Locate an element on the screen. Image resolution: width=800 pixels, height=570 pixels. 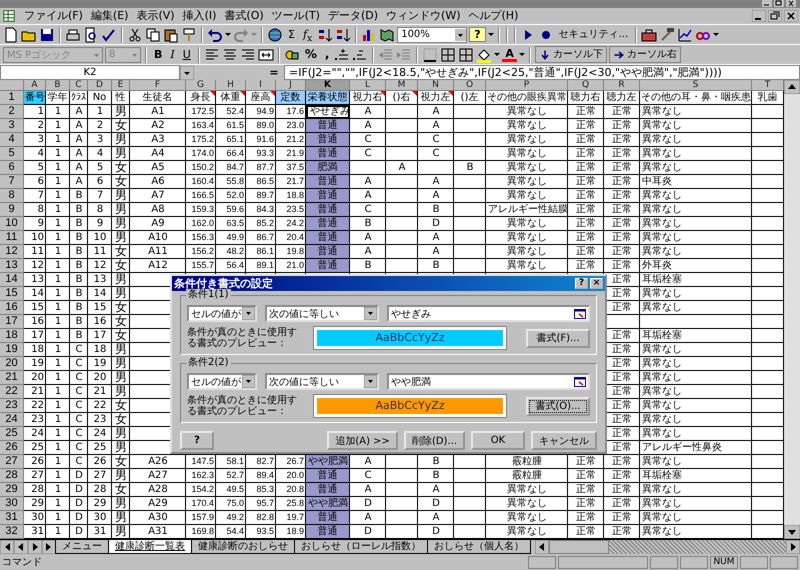
menu-item: 表示(V) is located at coordinates (155, 16).